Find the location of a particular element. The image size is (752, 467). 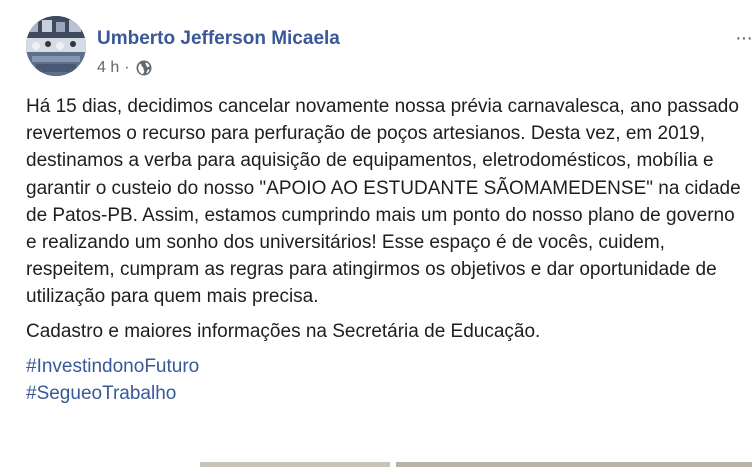

post-timestamp: 4 h is located at coordinates (108, 68).